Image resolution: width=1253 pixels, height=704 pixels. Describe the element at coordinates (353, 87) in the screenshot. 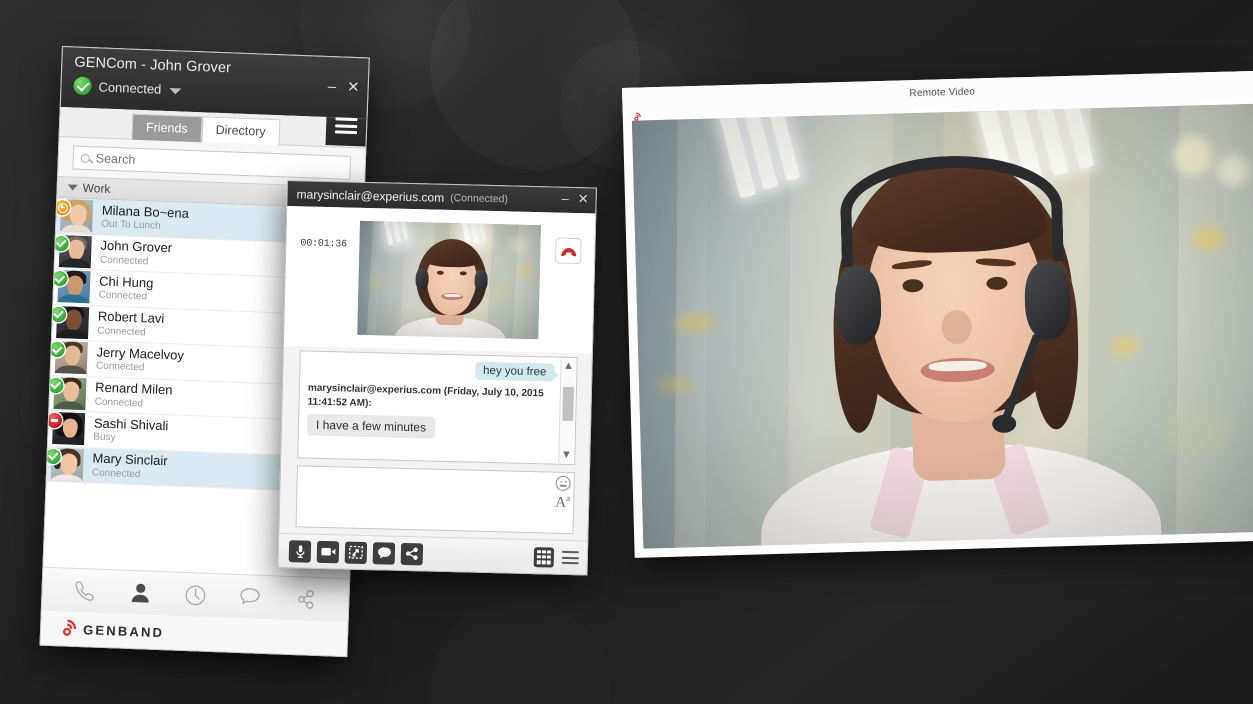

I see `close-button: ✕` at that location.